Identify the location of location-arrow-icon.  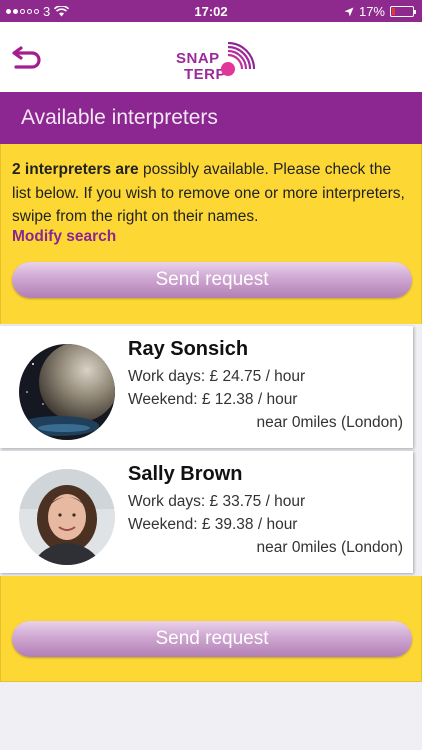
(349, 11).